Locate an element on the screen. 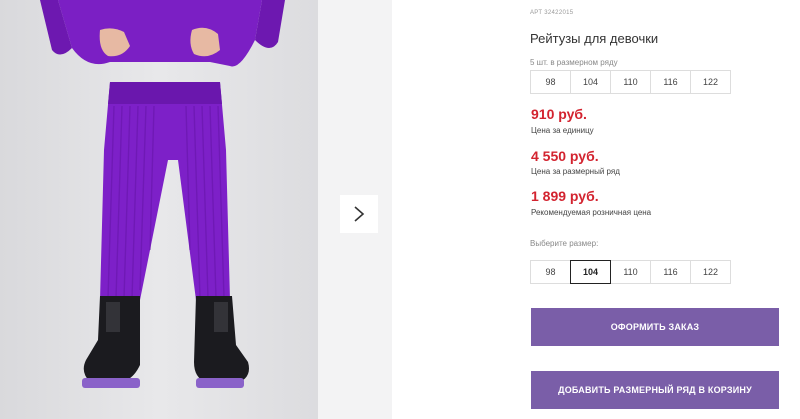 This screenshot has height=419, width=800. chevron-right-icon is located at coordinates (359, 214).